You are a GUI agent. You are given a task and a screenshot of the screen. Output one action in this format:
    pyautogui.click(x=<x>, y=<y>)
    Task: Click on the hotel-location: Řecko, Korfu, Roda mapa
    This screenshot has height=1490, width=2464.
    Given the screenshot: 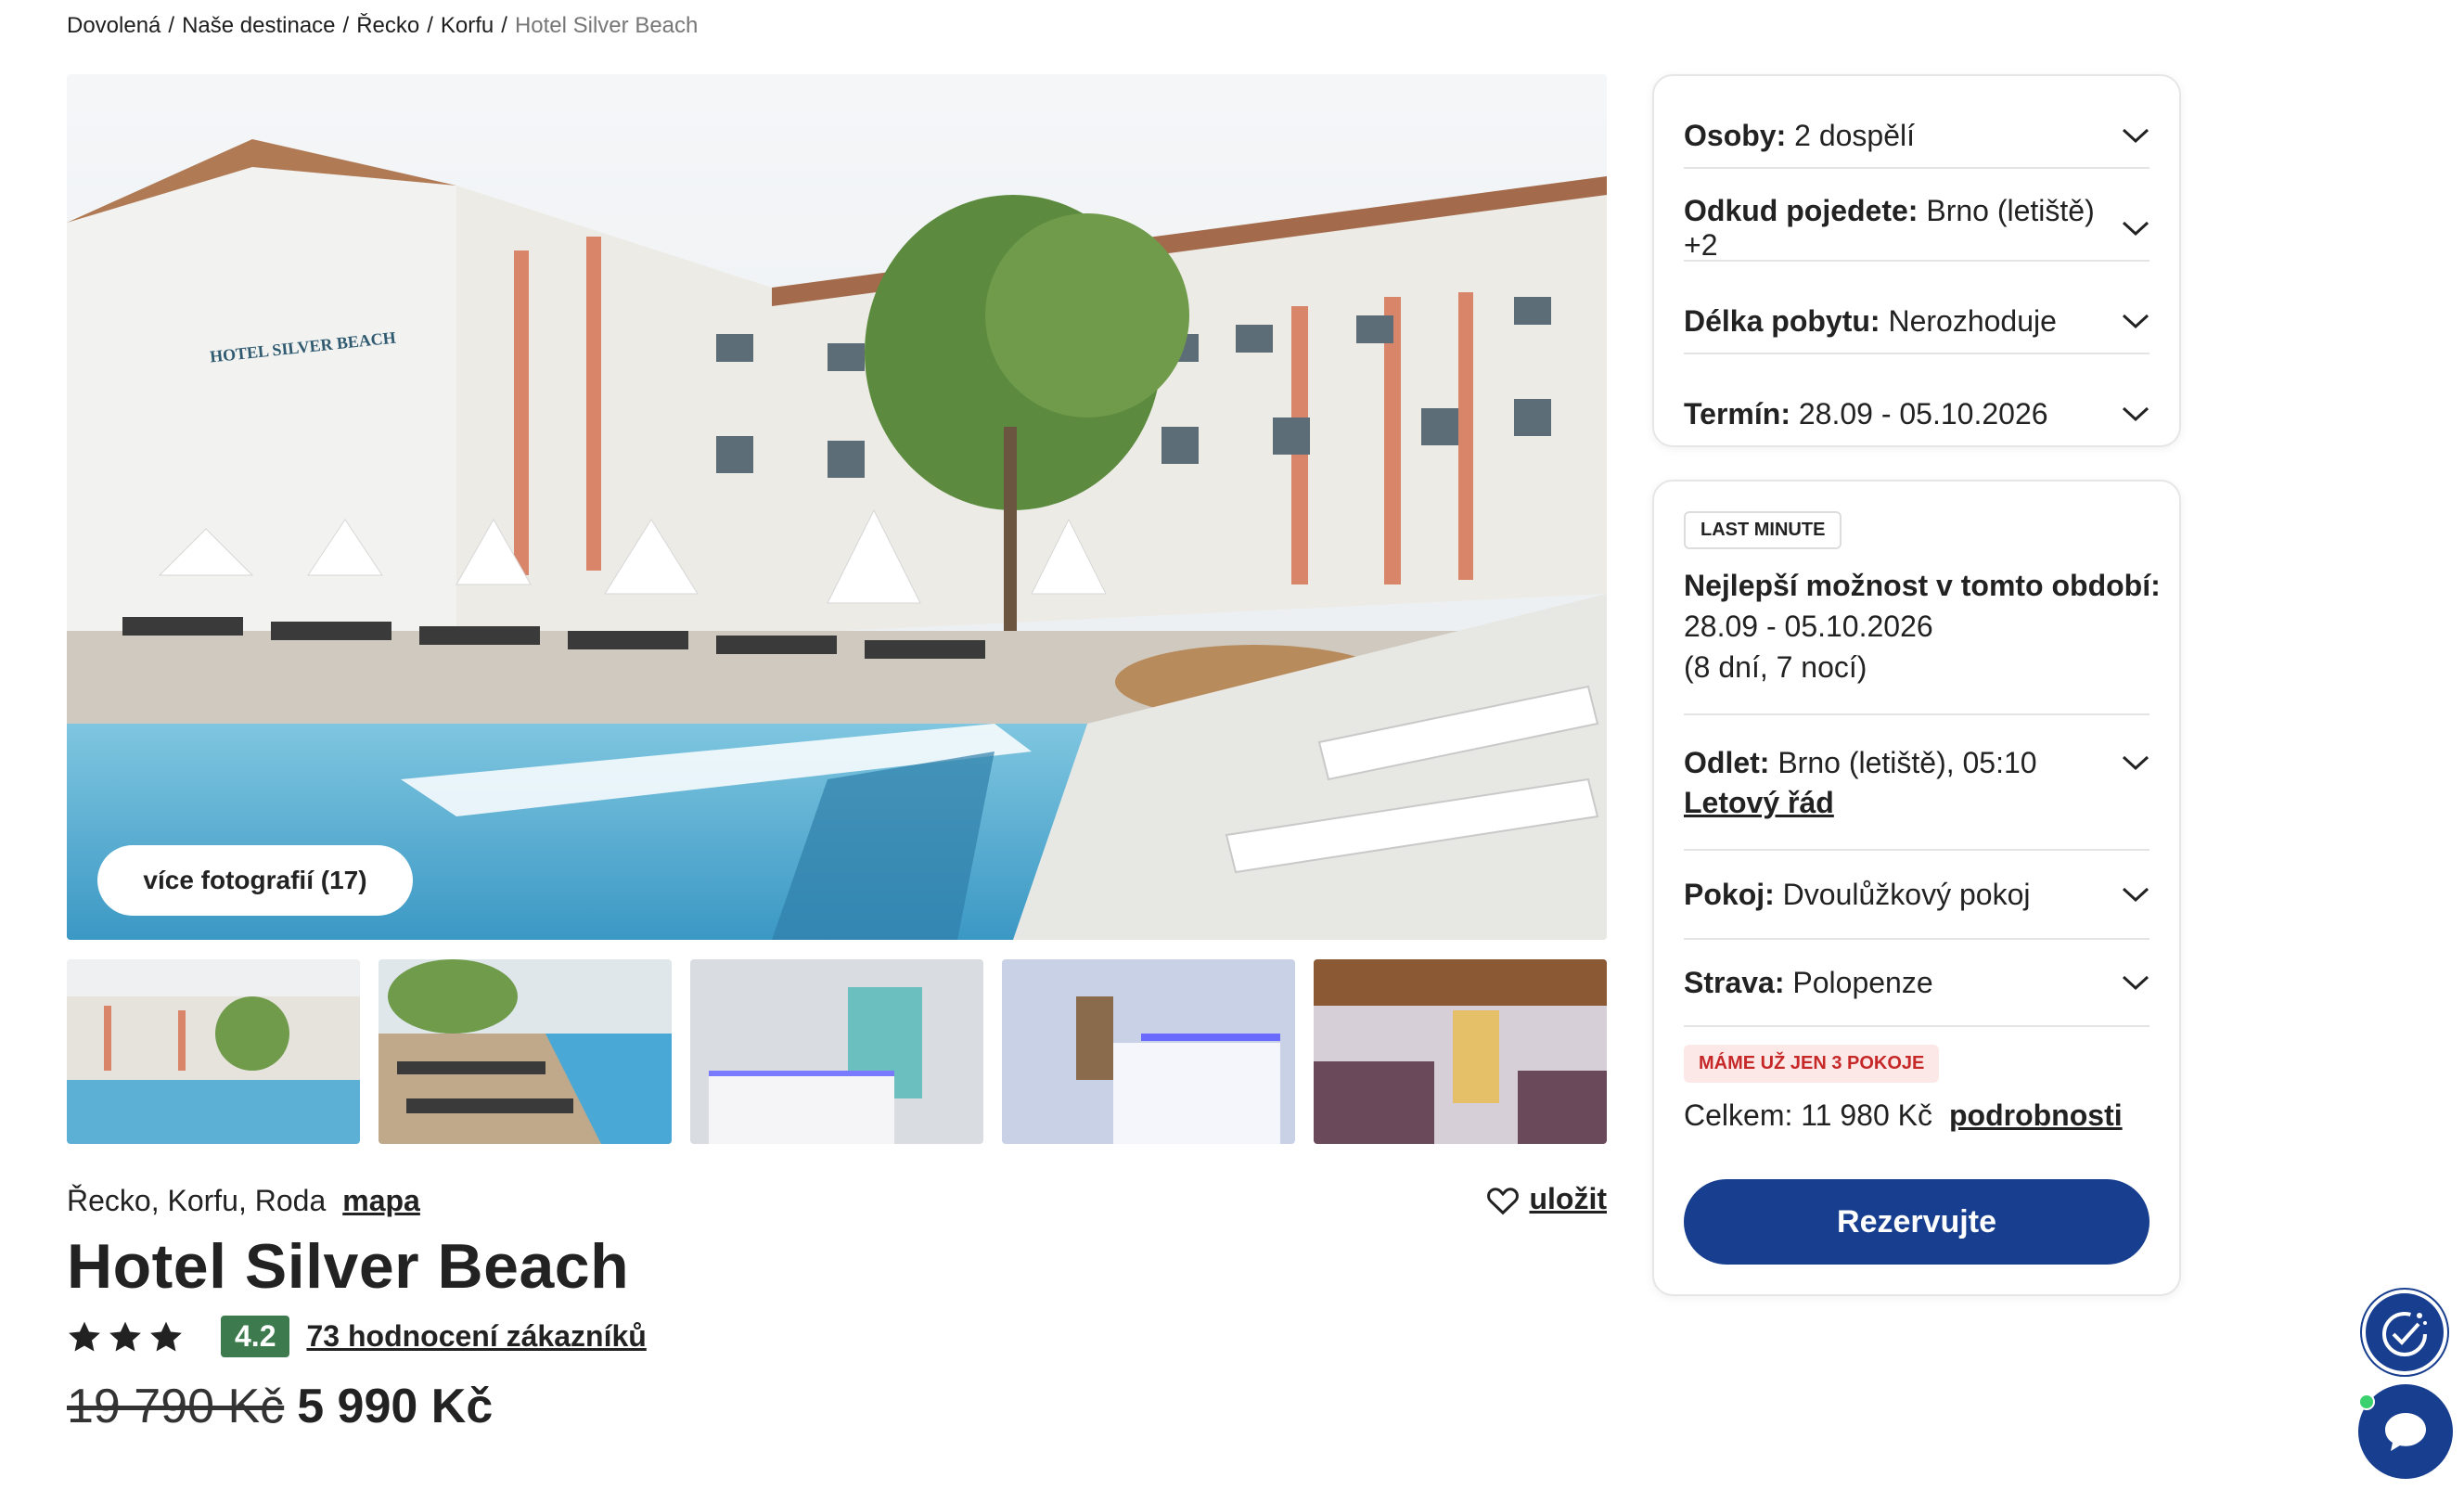 What is the action you would take?
    pyautogui.click(x=244, y=1201)
    